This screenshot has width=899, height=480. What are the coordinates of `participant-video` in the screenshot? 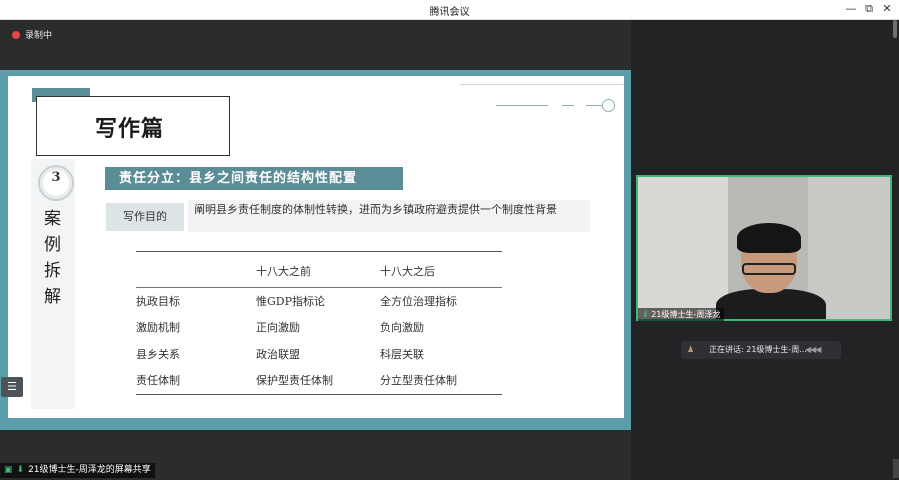 It's located at (764, 248).